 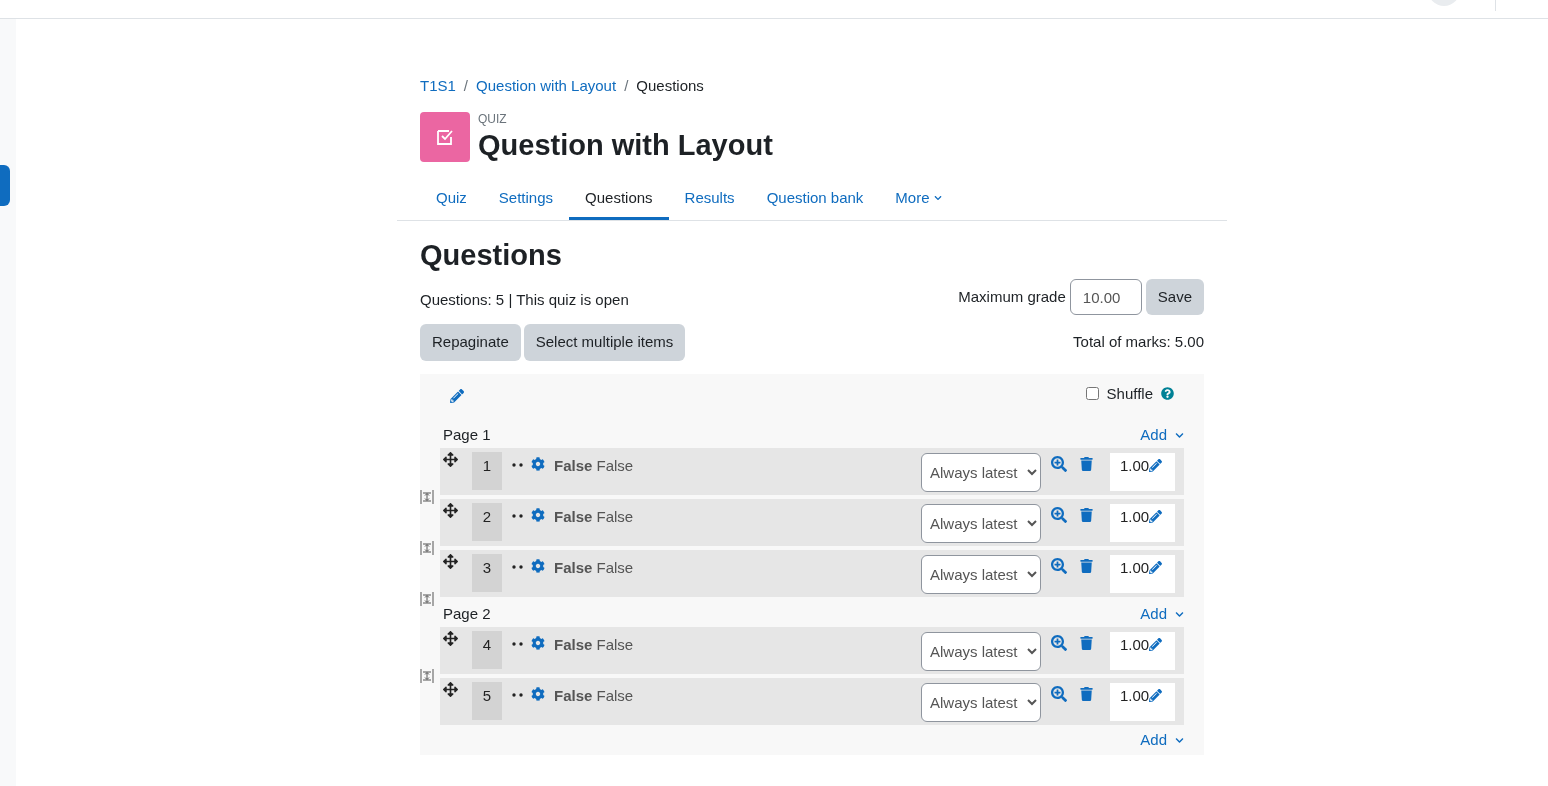 I want to click on question-number: 1, so click(x=487, y=470).